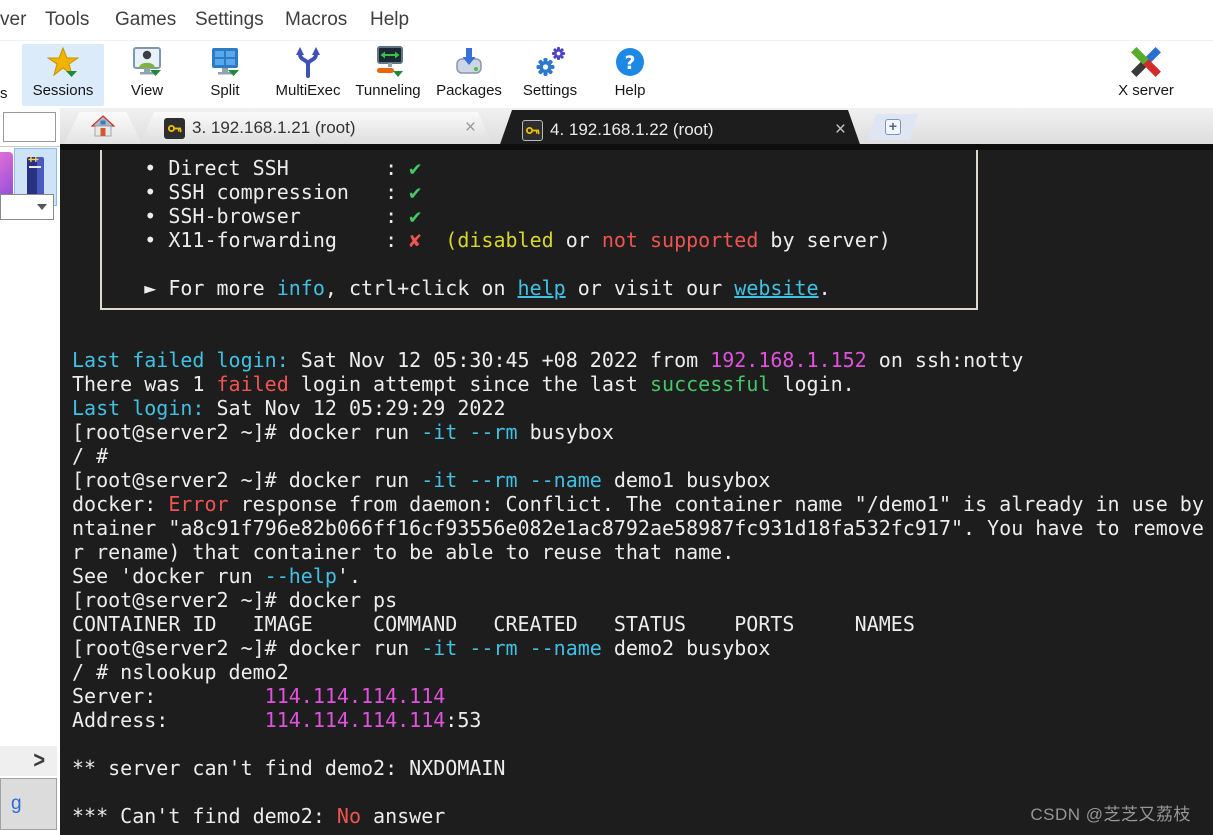 This screenshot has width=1213, height=835. Describe the element at coordinates (145, 20) in the screenshot. I see `menu-item-games: Games` at that location.